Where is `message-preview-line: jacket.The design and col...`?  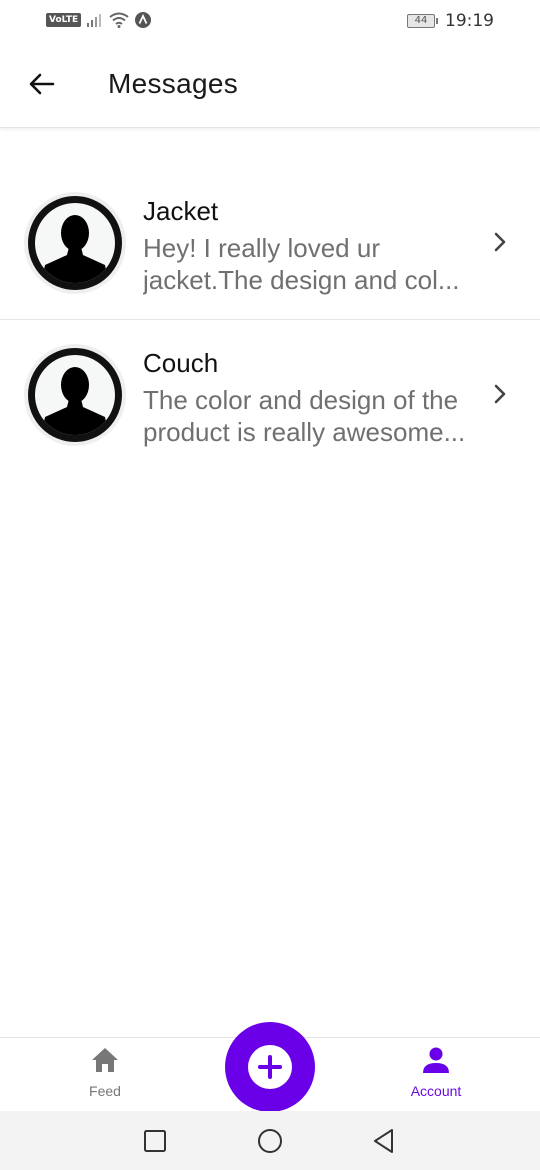 message-preview-line: jacket.The design and col... is located at coordinates (301, 280).